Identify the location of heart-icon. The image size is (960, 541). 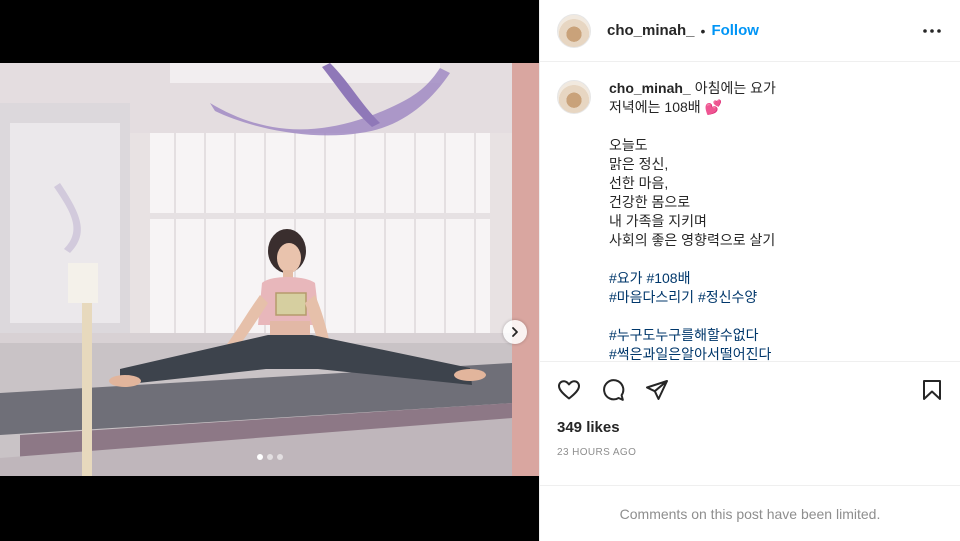
(569, 390).